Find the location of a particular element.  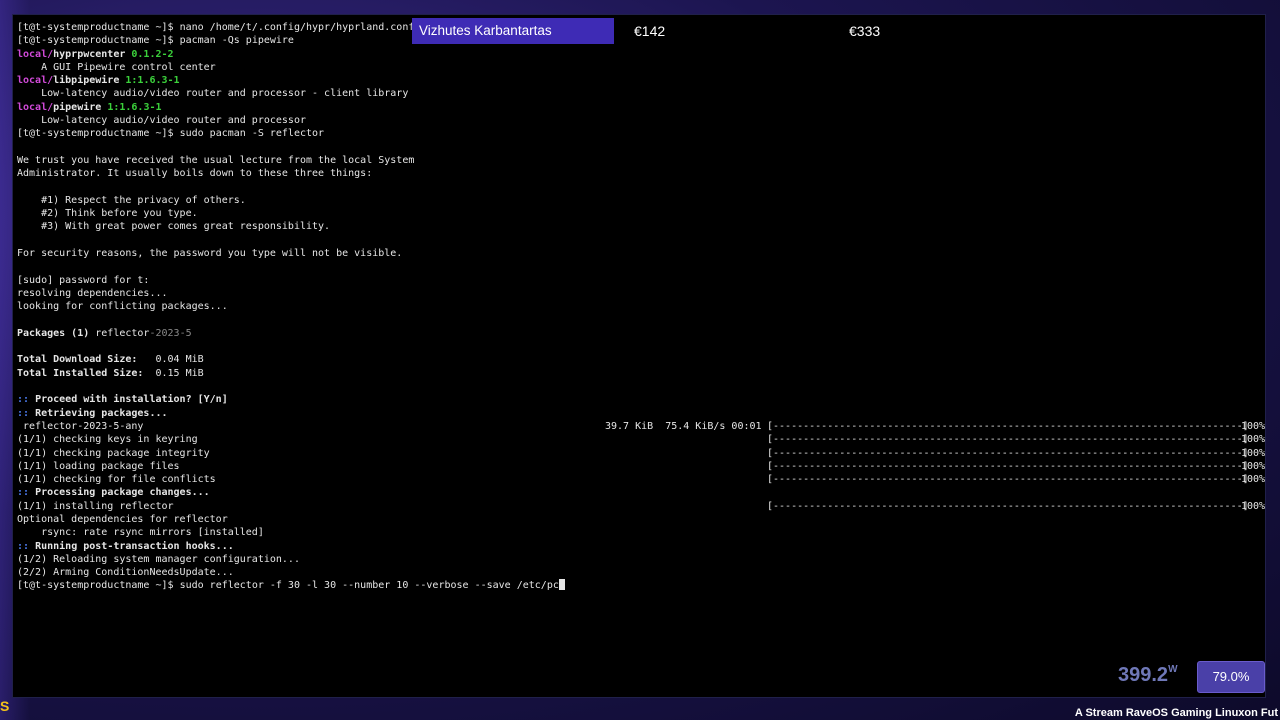

packages-line: Packages (1) reflector-2023-5 is located at coordinates (641, 333).